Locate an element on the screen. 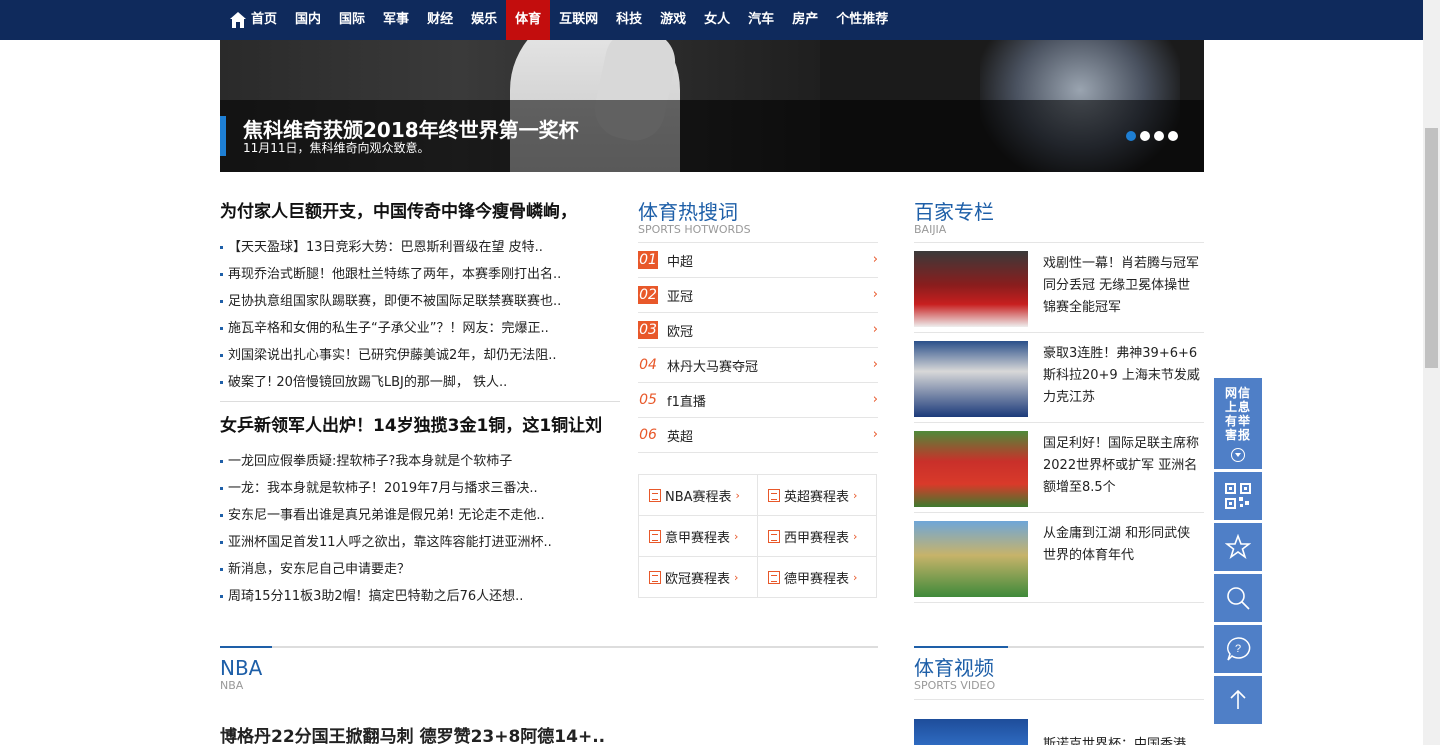 The height and width of the screenshot is (745, 1440). news-list-item: 【天天盈球】13日竞彩大势：巴恩斯利晋级在望 皮特.. is located at coordinates (420, 247).